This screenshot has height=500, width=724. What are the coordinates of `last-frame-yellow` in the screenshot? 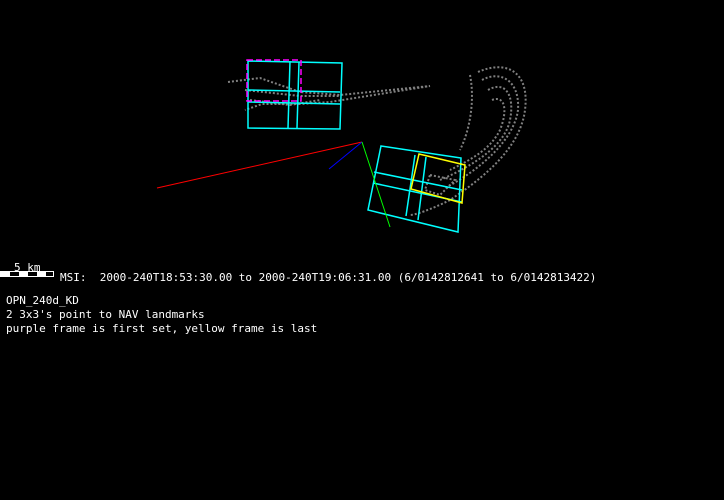 It's located at (438, 178).